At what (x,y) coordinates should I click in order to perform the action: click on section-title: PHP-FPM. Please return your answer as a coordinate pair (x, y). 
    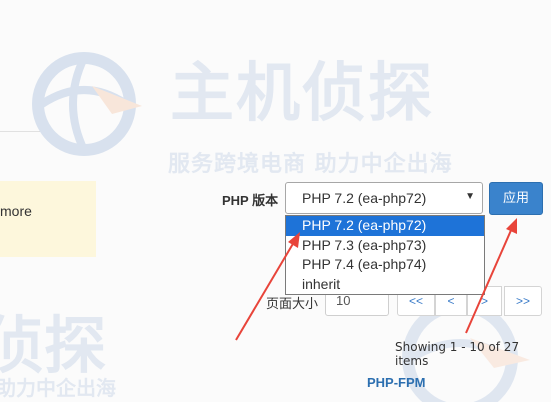
    Looking at the image, I should click on (396, 382).